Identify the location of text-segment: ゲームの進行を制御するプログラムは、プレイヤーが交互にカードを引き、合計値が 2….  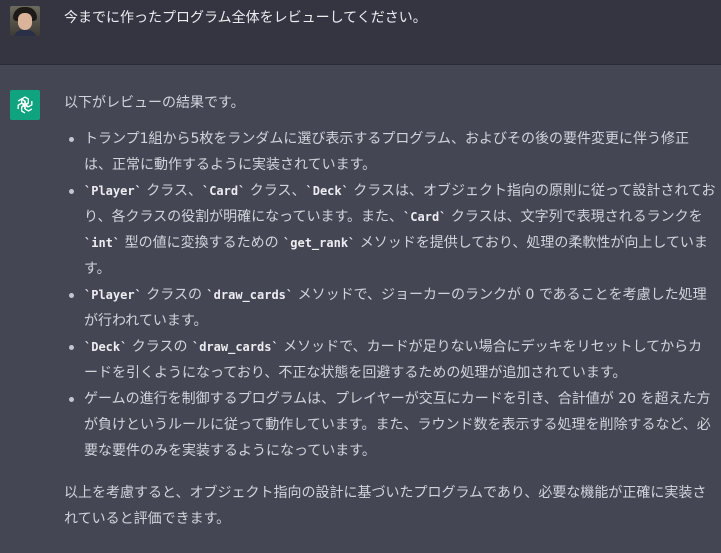
(397, 425).